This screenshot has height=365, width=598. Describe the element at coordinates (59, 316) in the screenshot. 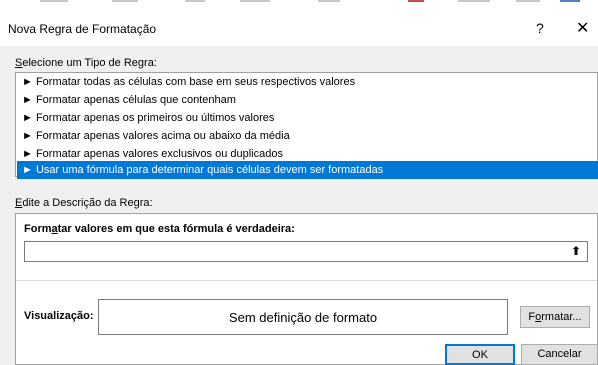

I see `preview-label: Visualização:` at that location.